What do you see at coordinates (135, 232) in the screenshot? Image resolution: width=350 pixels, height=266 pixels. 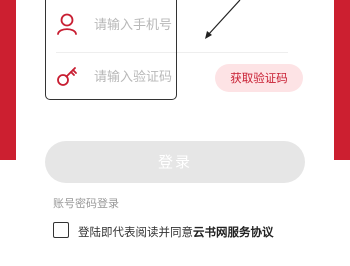 I see `agreement-prefix: 登陆即代表阅读并同意` at bounding box center [135, 232].